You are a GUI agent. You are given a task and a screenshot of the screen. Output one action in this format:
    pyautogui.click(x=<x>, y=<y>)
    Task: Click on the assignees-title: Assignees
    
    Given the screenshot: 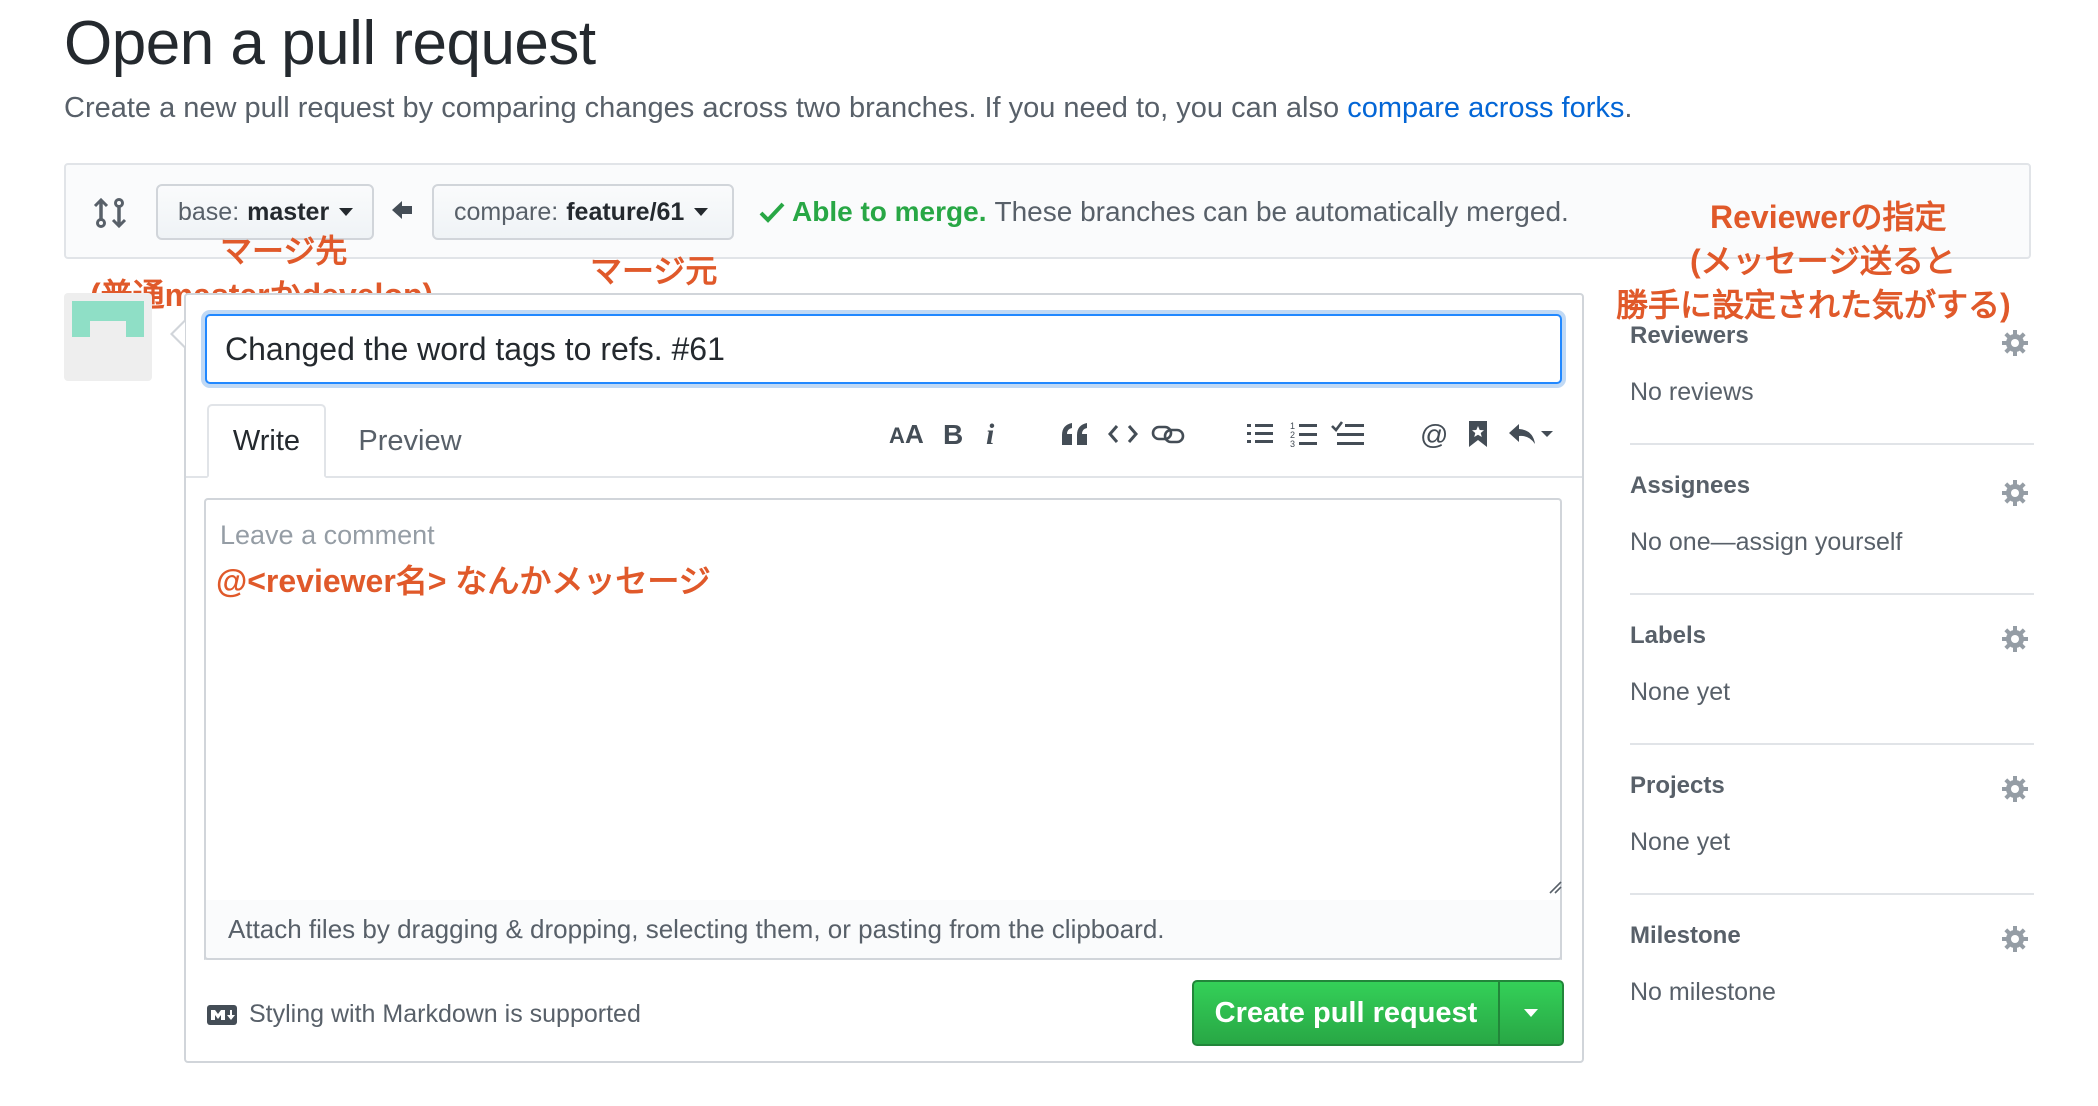 What is the action you would take?
    pyautogui.click(x=1832, y=486)
    